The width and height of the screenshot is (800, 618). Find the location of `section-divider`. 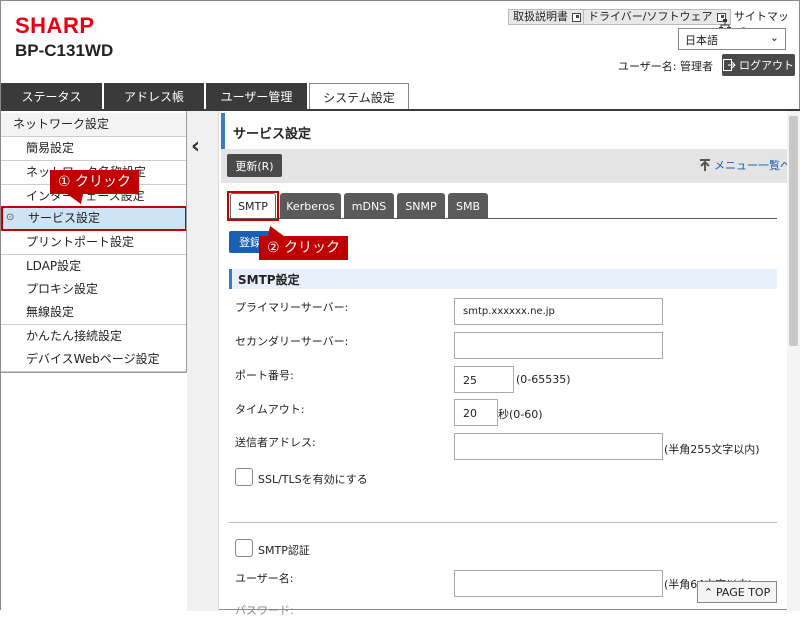

section-divider is located at coordinates (503, 522).